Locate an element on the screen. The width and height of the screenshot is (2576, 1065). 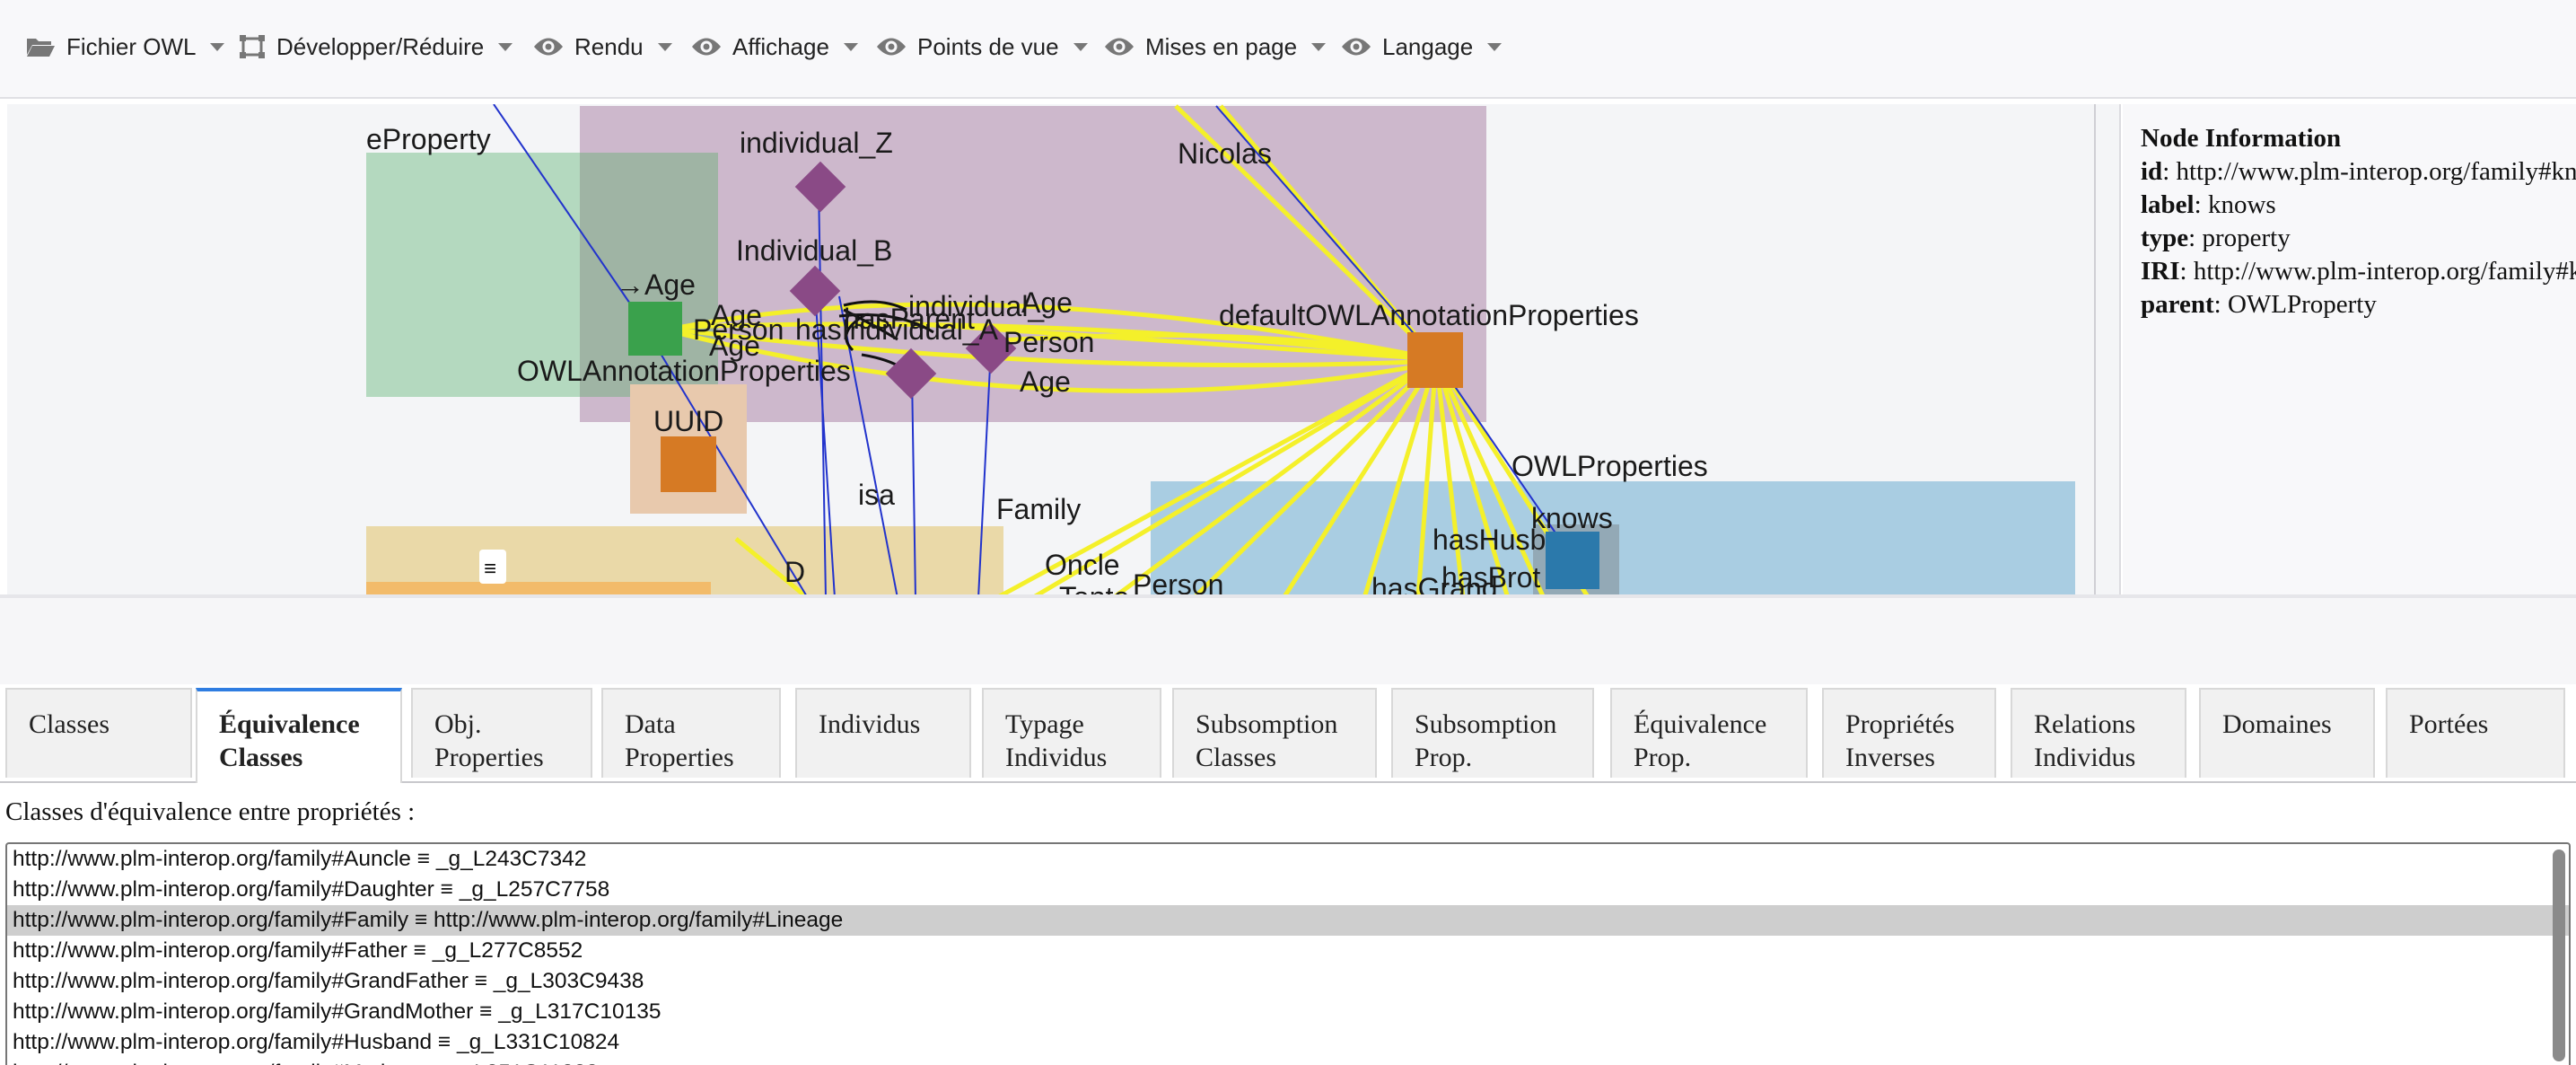
graph-label: individual_Z is located at coordinates (816, 143).